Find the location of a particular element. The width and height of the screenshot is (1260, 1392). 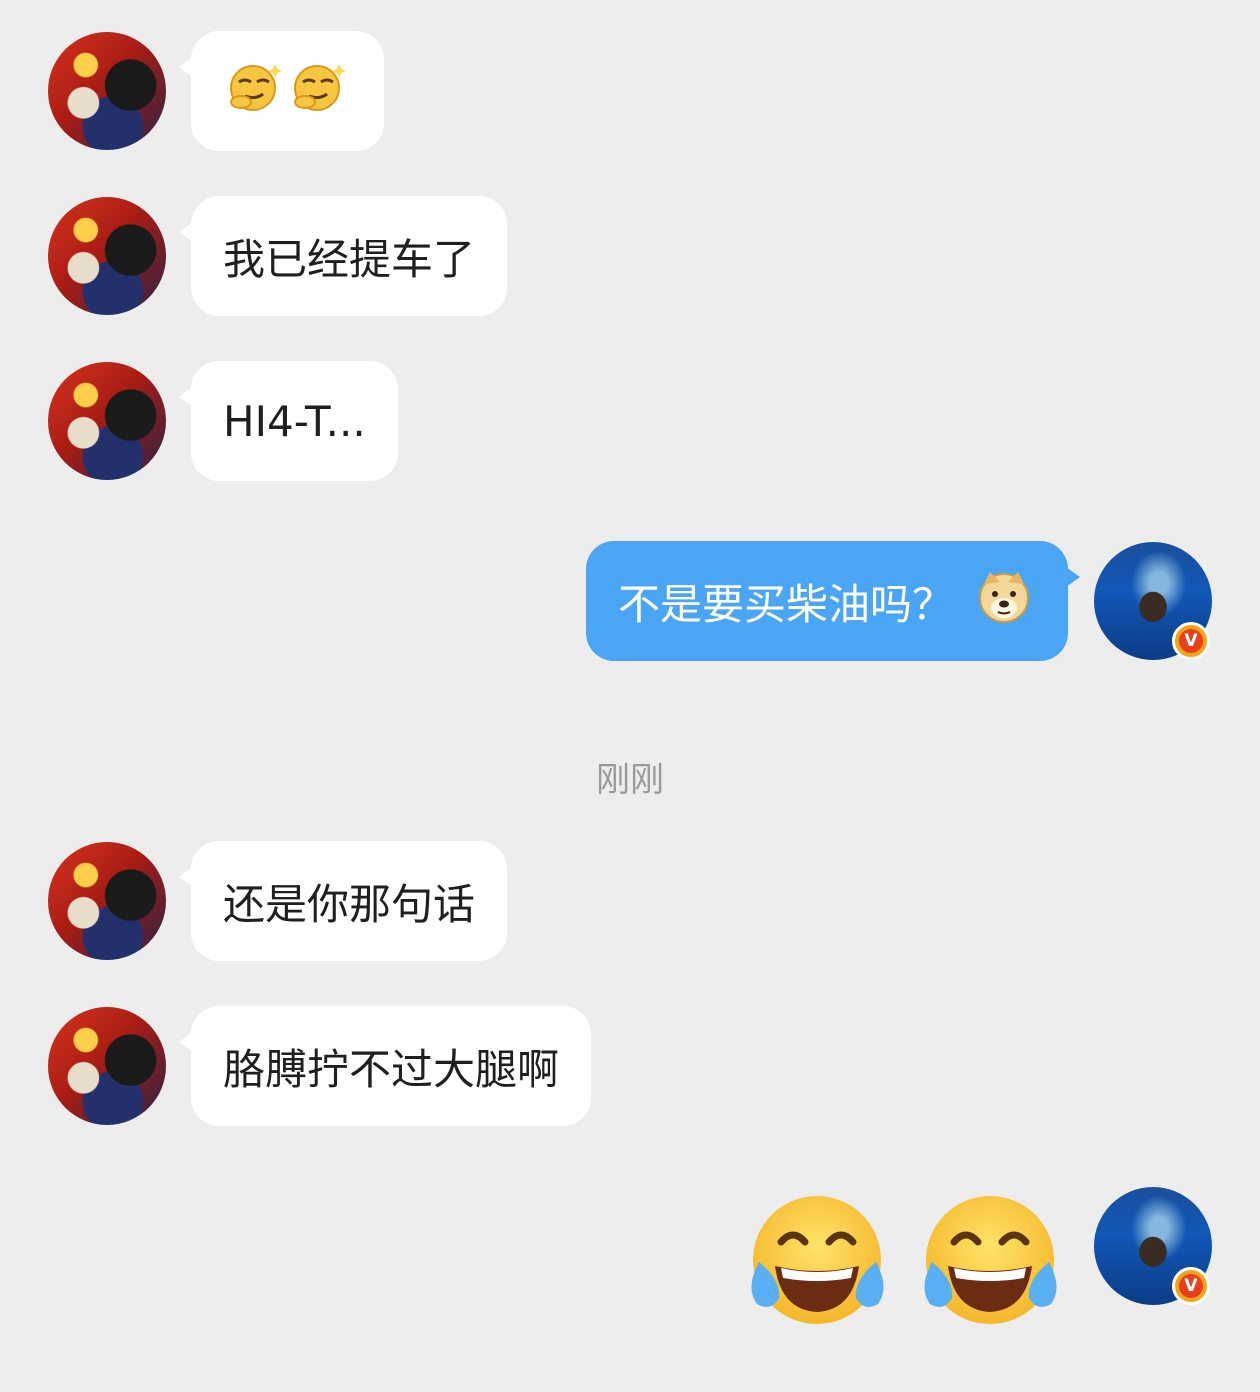

message-text: 还是你那句话 is located at coordinates (349, 904).